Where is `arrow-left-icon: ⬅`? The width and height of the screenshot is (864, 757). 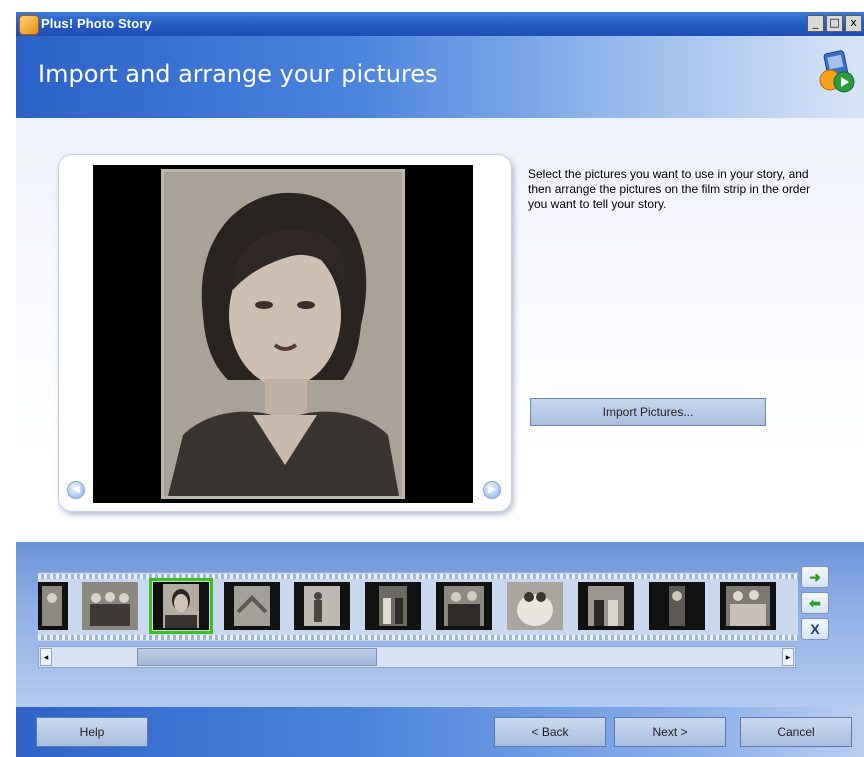
arrow-left-icon: ⬅ is located at coordinates (815, 603).